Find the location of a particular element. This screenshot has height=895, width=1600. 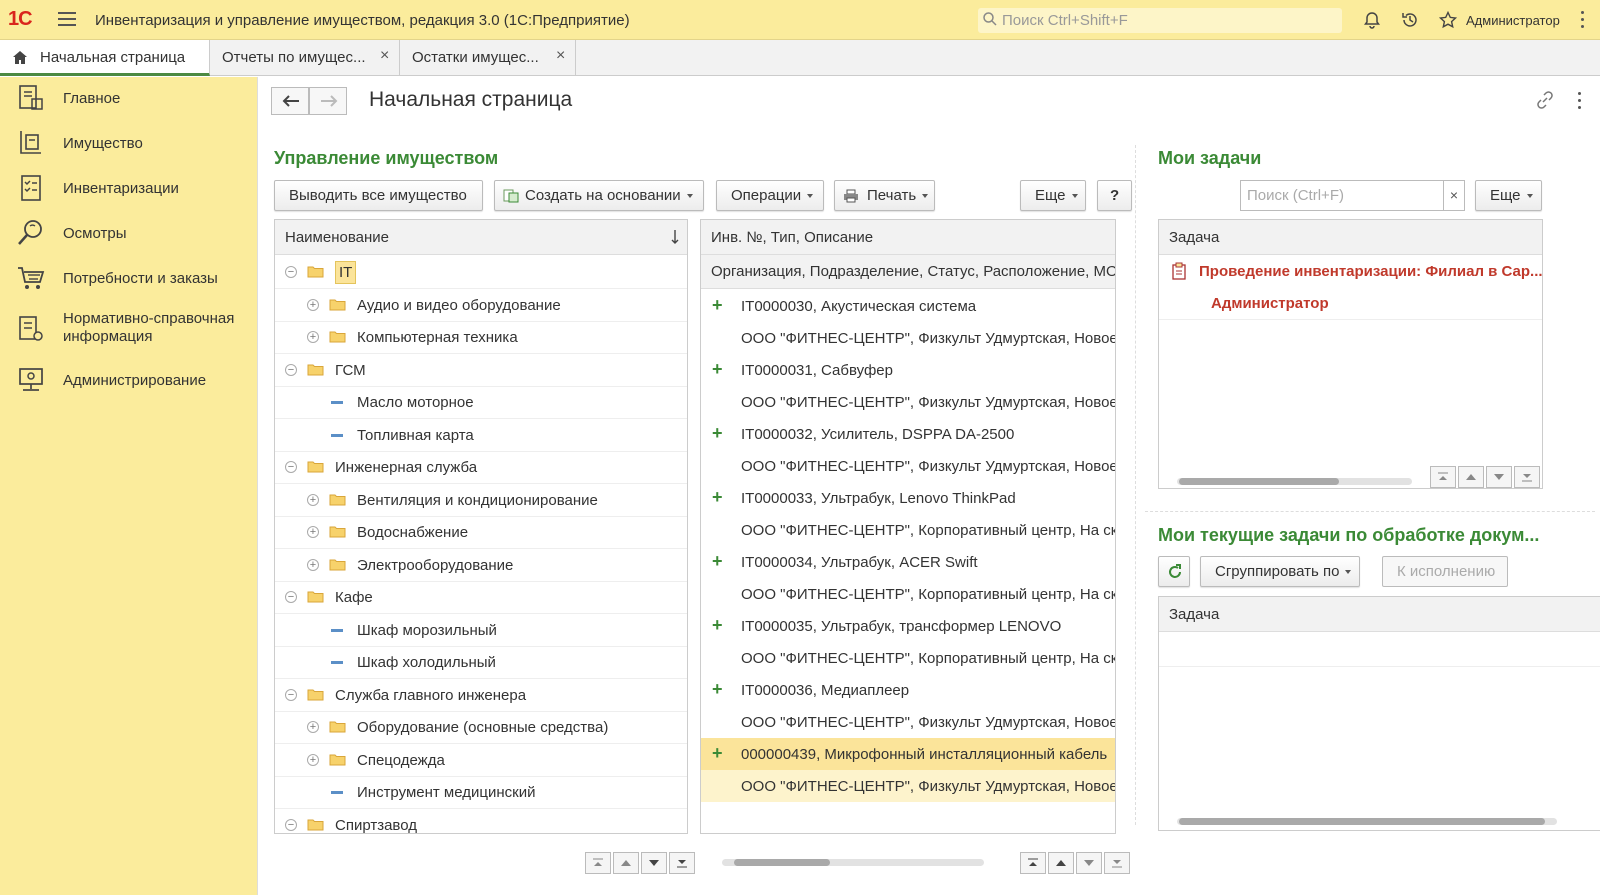

tree-row: Масло моторное is located at coordinates (481, 402).